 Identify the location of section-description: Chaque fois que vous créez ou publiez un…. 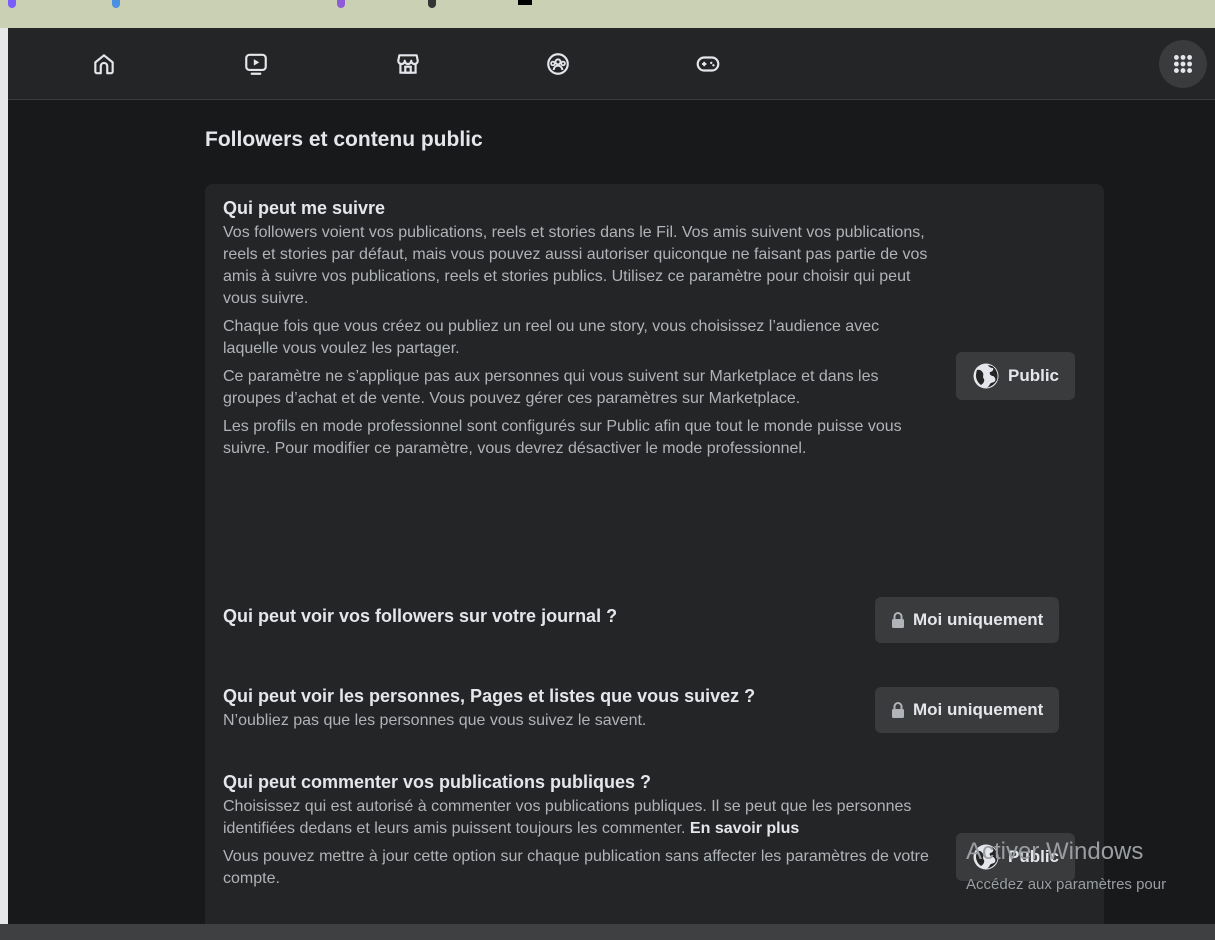
(551, 337).